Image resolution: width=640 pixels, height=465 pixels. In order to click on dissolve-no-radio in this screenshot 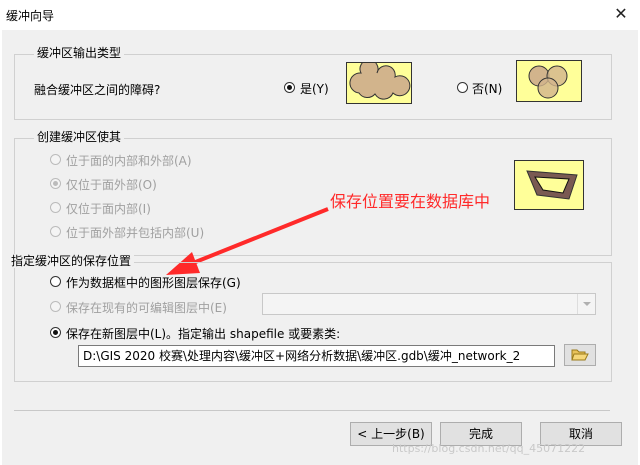, I will do `click(462, 87)`.